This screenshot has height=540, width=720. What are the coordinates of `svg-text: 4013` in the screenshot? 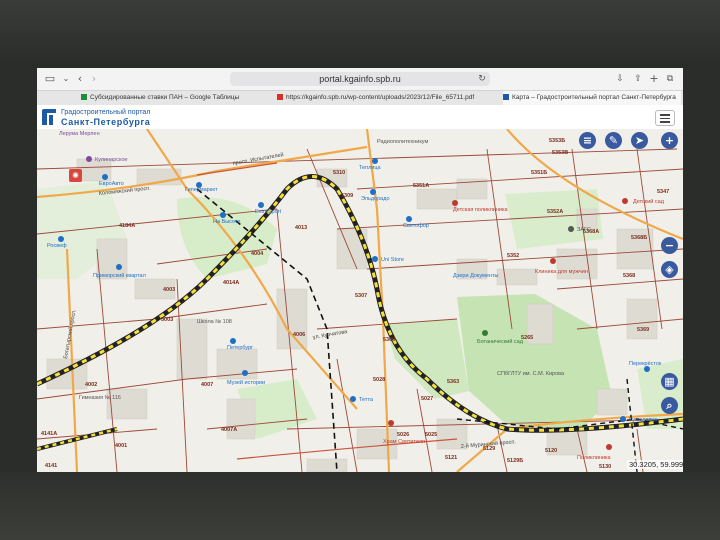 It's located at (301, 228).